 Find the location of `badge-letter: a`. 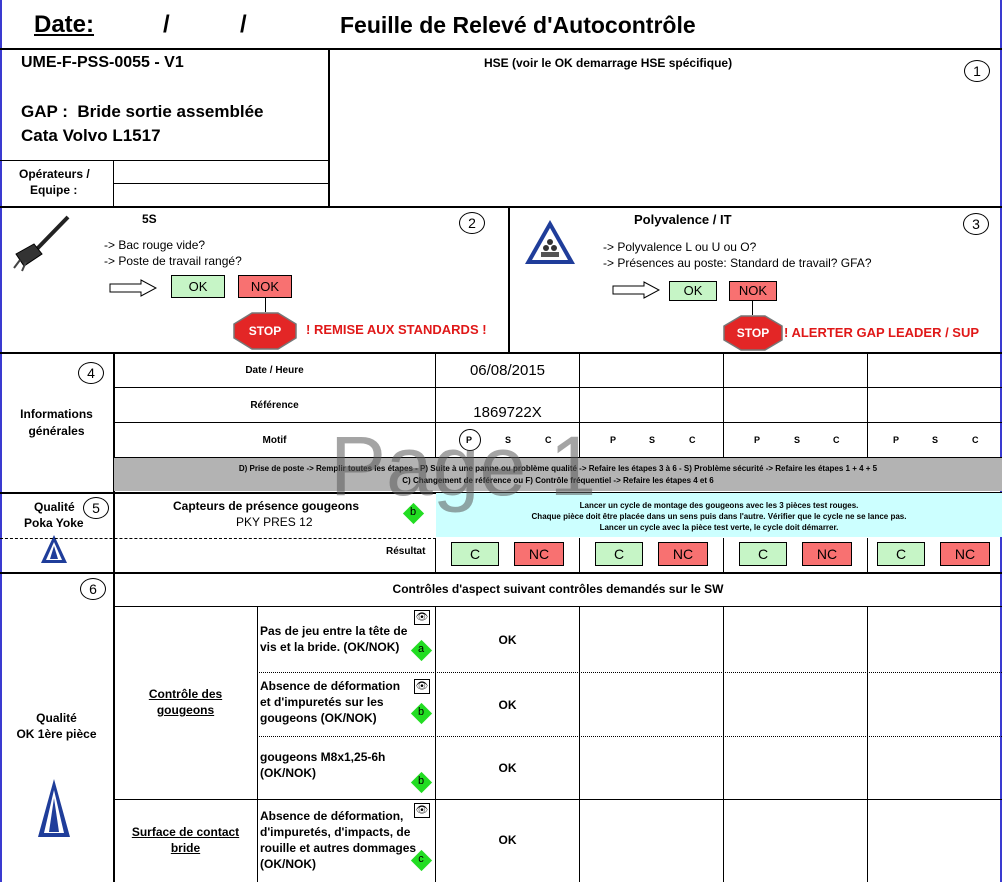

badge-letter: a is located at coordinates (421, 649).